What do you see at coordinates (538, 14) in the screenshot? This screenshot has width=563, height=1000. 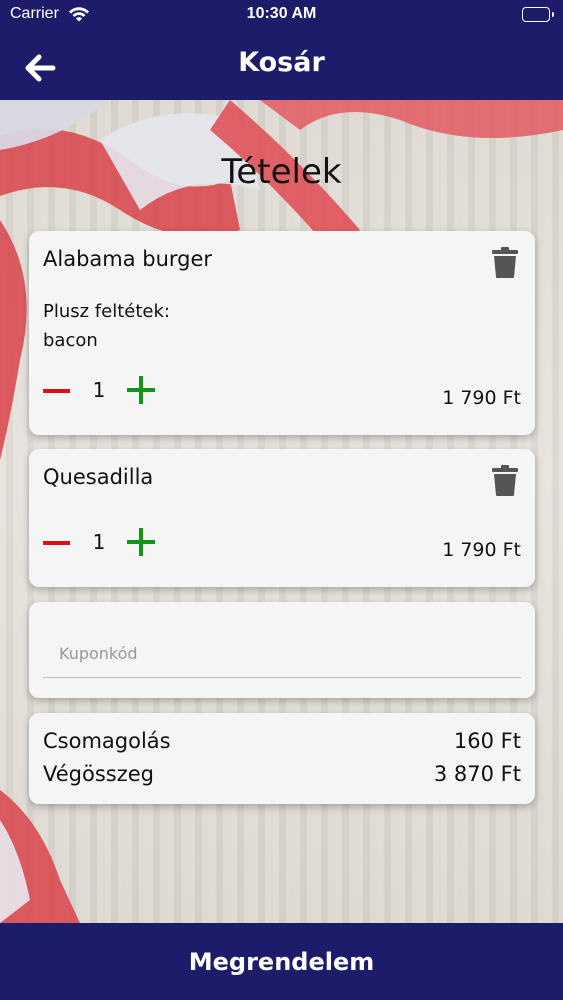 I see `battery-icon` at bounding box center [538, 14].